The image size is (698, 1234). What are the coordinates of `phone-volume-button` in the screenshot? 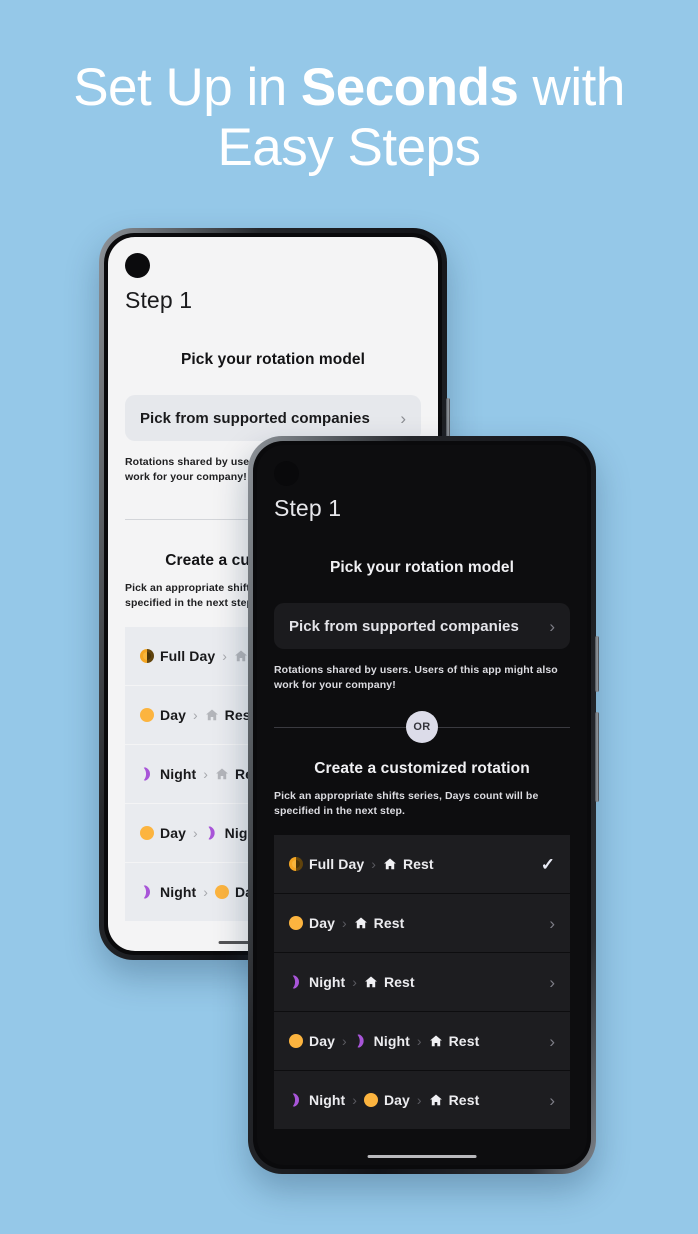 It's located at (597, 757).